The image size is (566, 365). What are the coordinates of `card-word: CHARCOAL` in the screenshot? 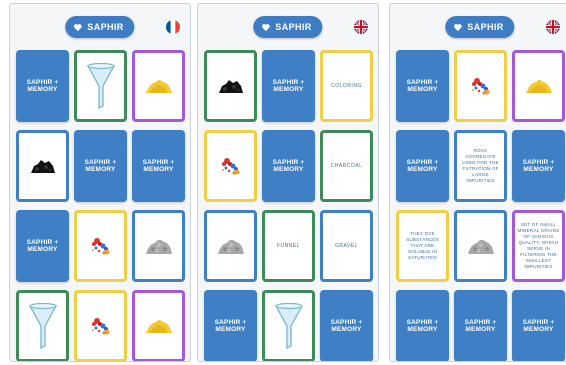 It's located at (346, 166).